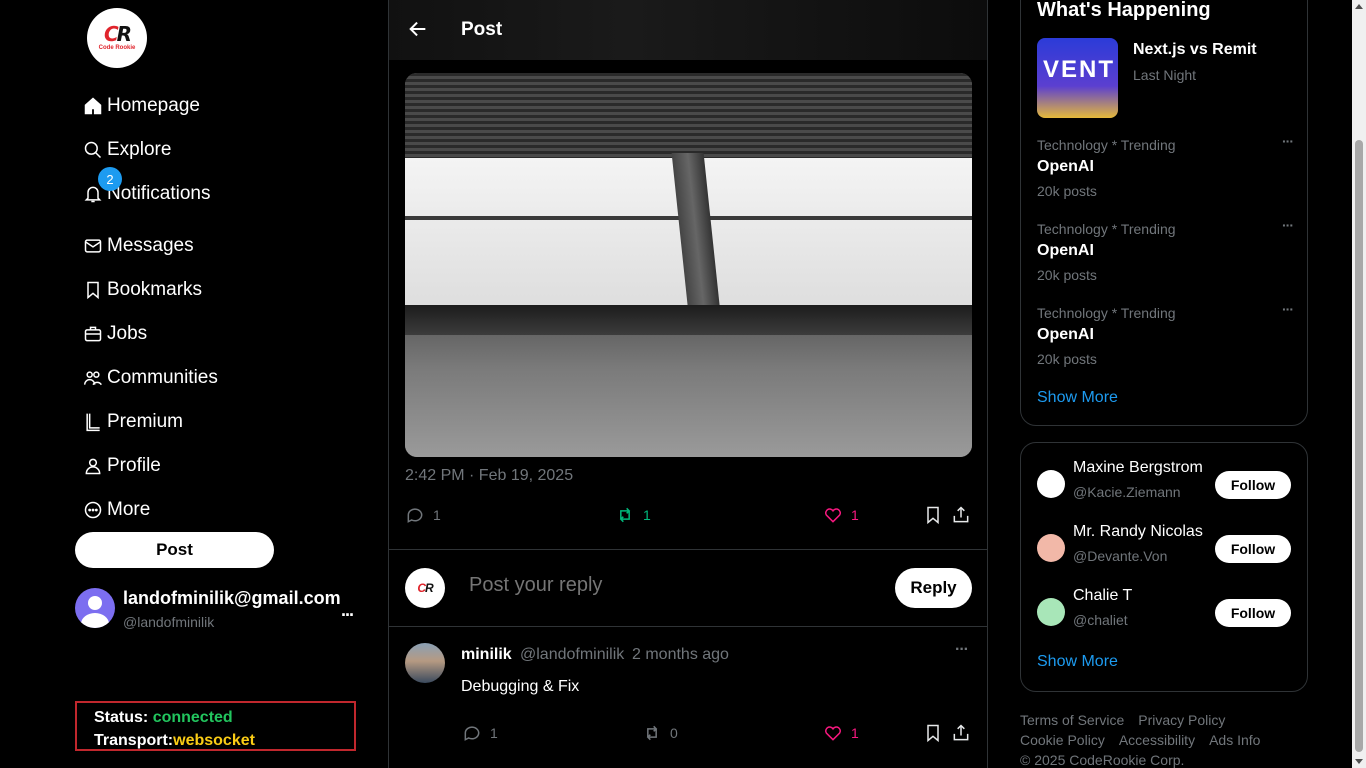  Describe the element at coordinates (689, 517) in the screenshot. I see `post-actions: 1 1 1` at that location.